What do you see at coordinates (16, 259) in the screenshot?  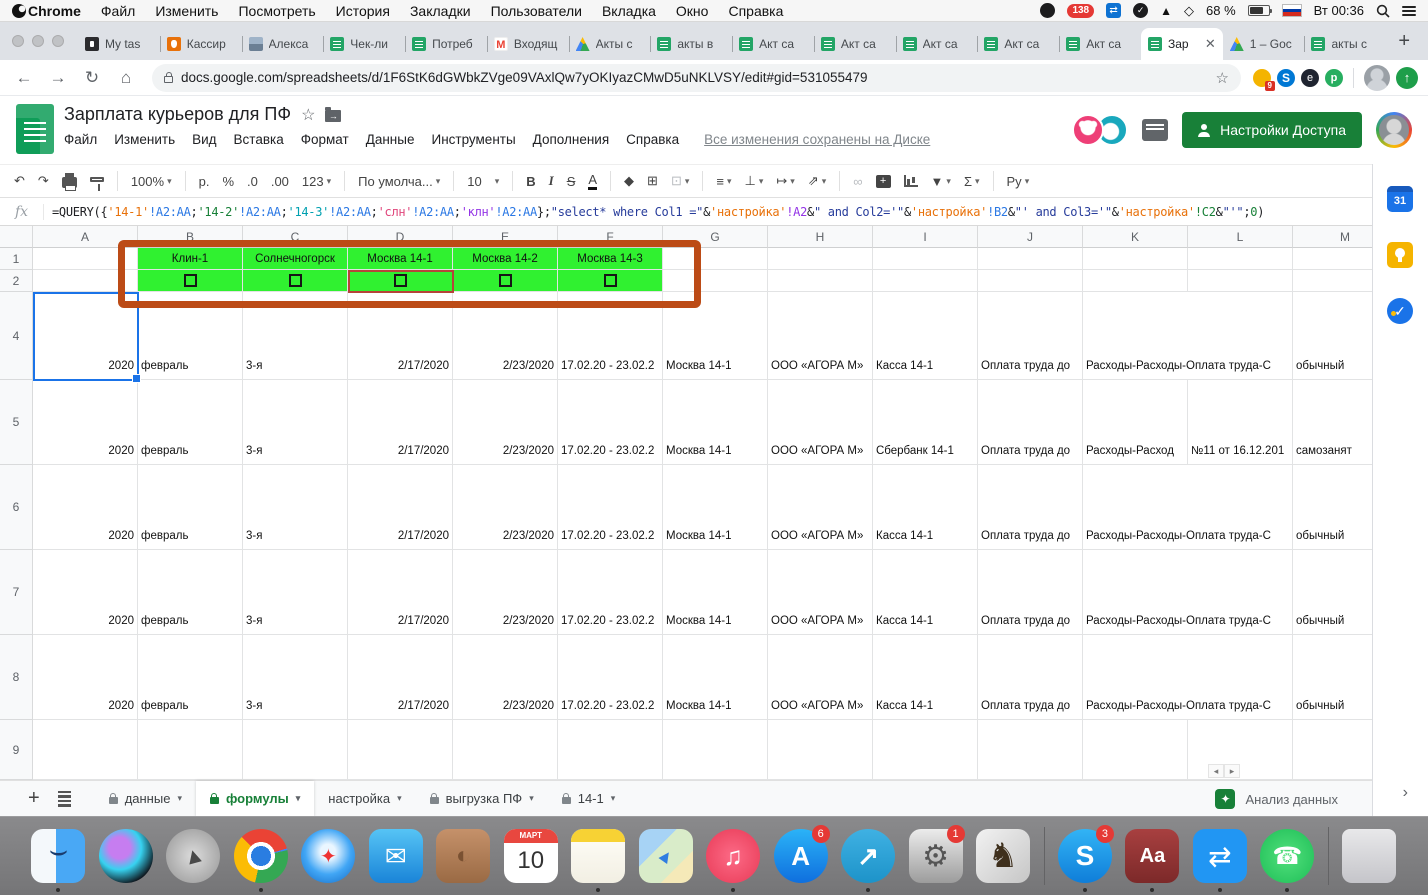 I see `row-header-1: 1` at bounding box center [16, 259].